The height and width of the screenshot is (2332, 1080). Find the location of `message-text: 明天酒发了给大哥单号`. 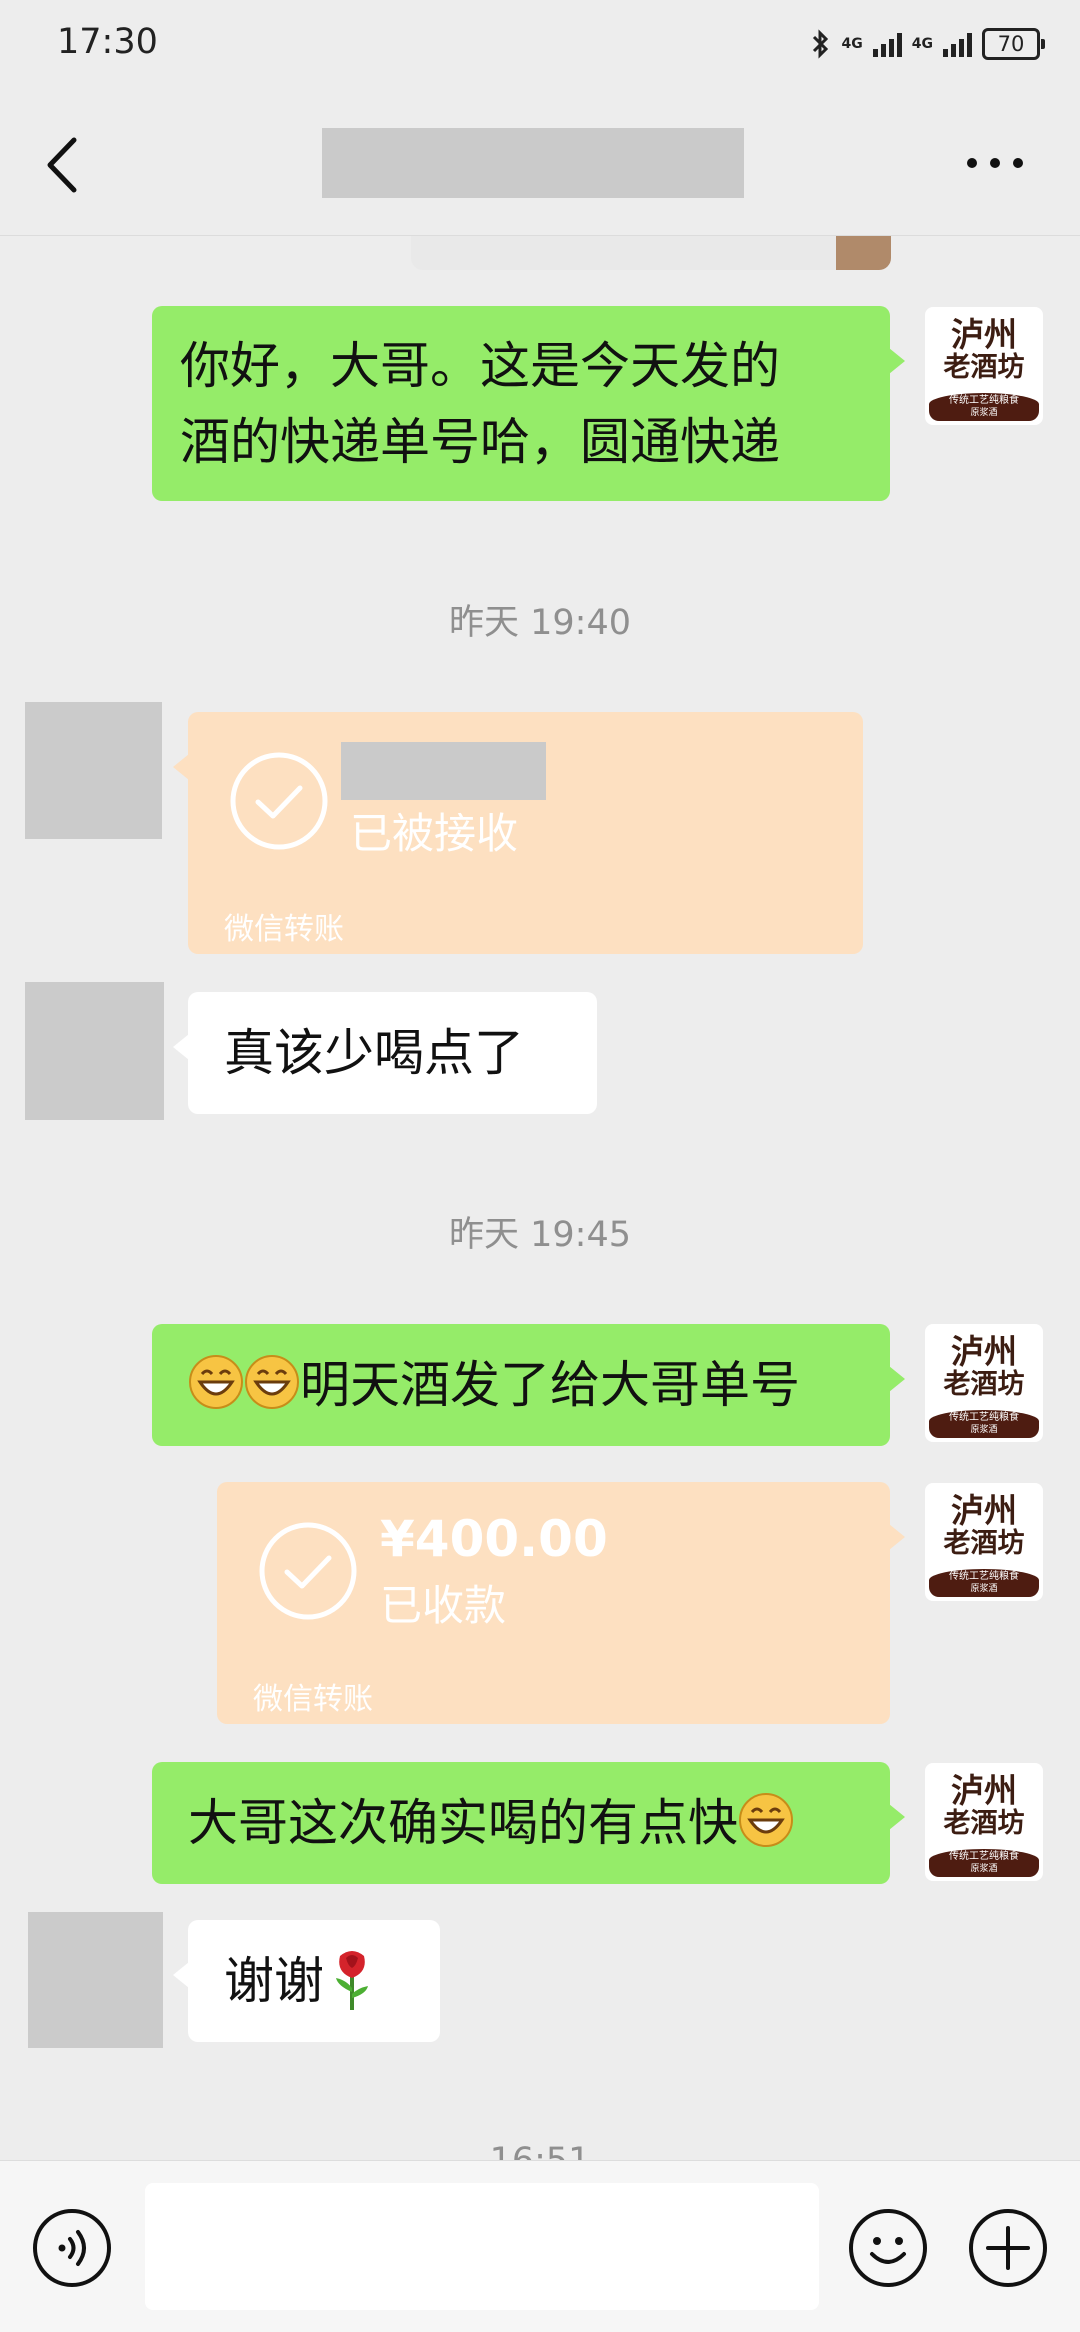

message-text: 明天酒发了给大哥单号 is located at coordinates (550, 1385).